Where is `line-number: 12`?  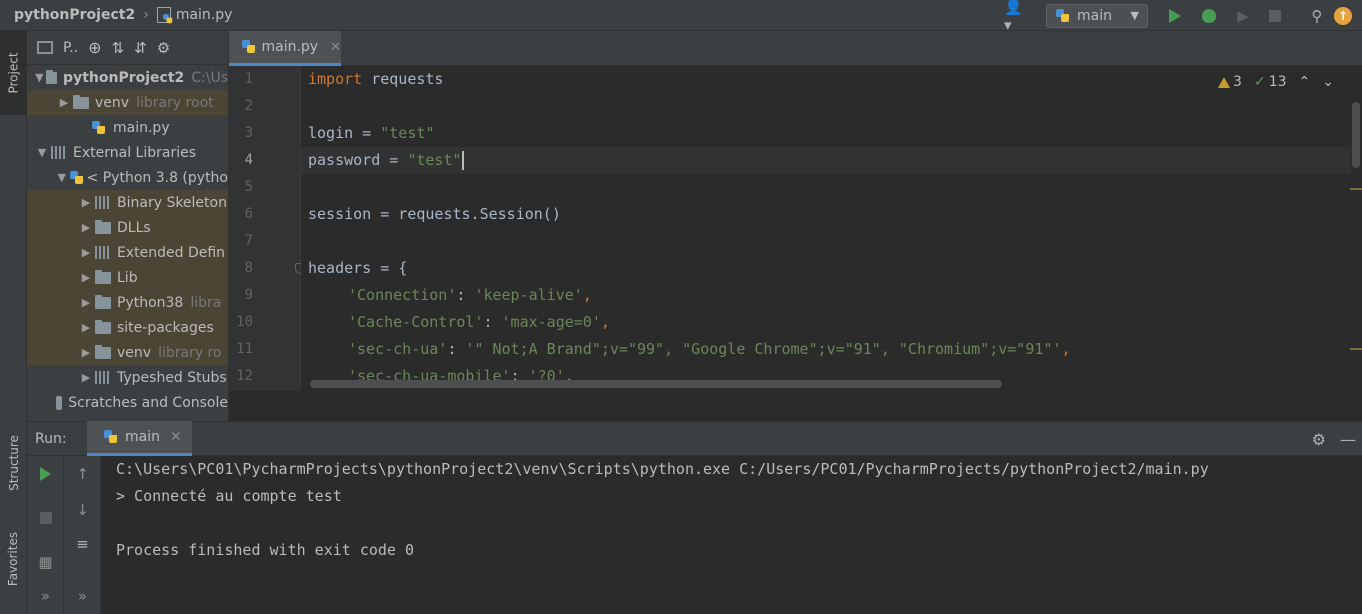 line-number: 12 is located at coordinates (244, 376).